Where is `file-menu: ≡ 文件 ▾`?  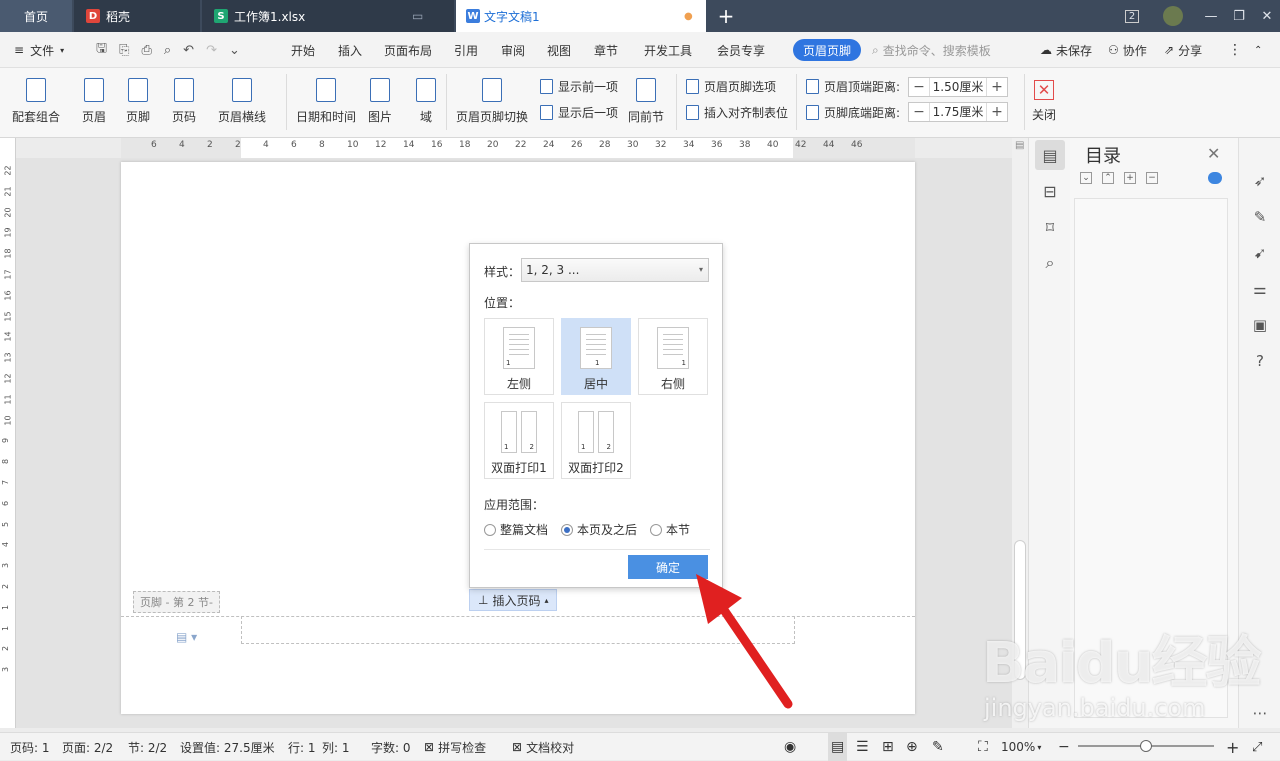 file-menu: ≡ 文件 ▾ is located at coordinates (39, 50).